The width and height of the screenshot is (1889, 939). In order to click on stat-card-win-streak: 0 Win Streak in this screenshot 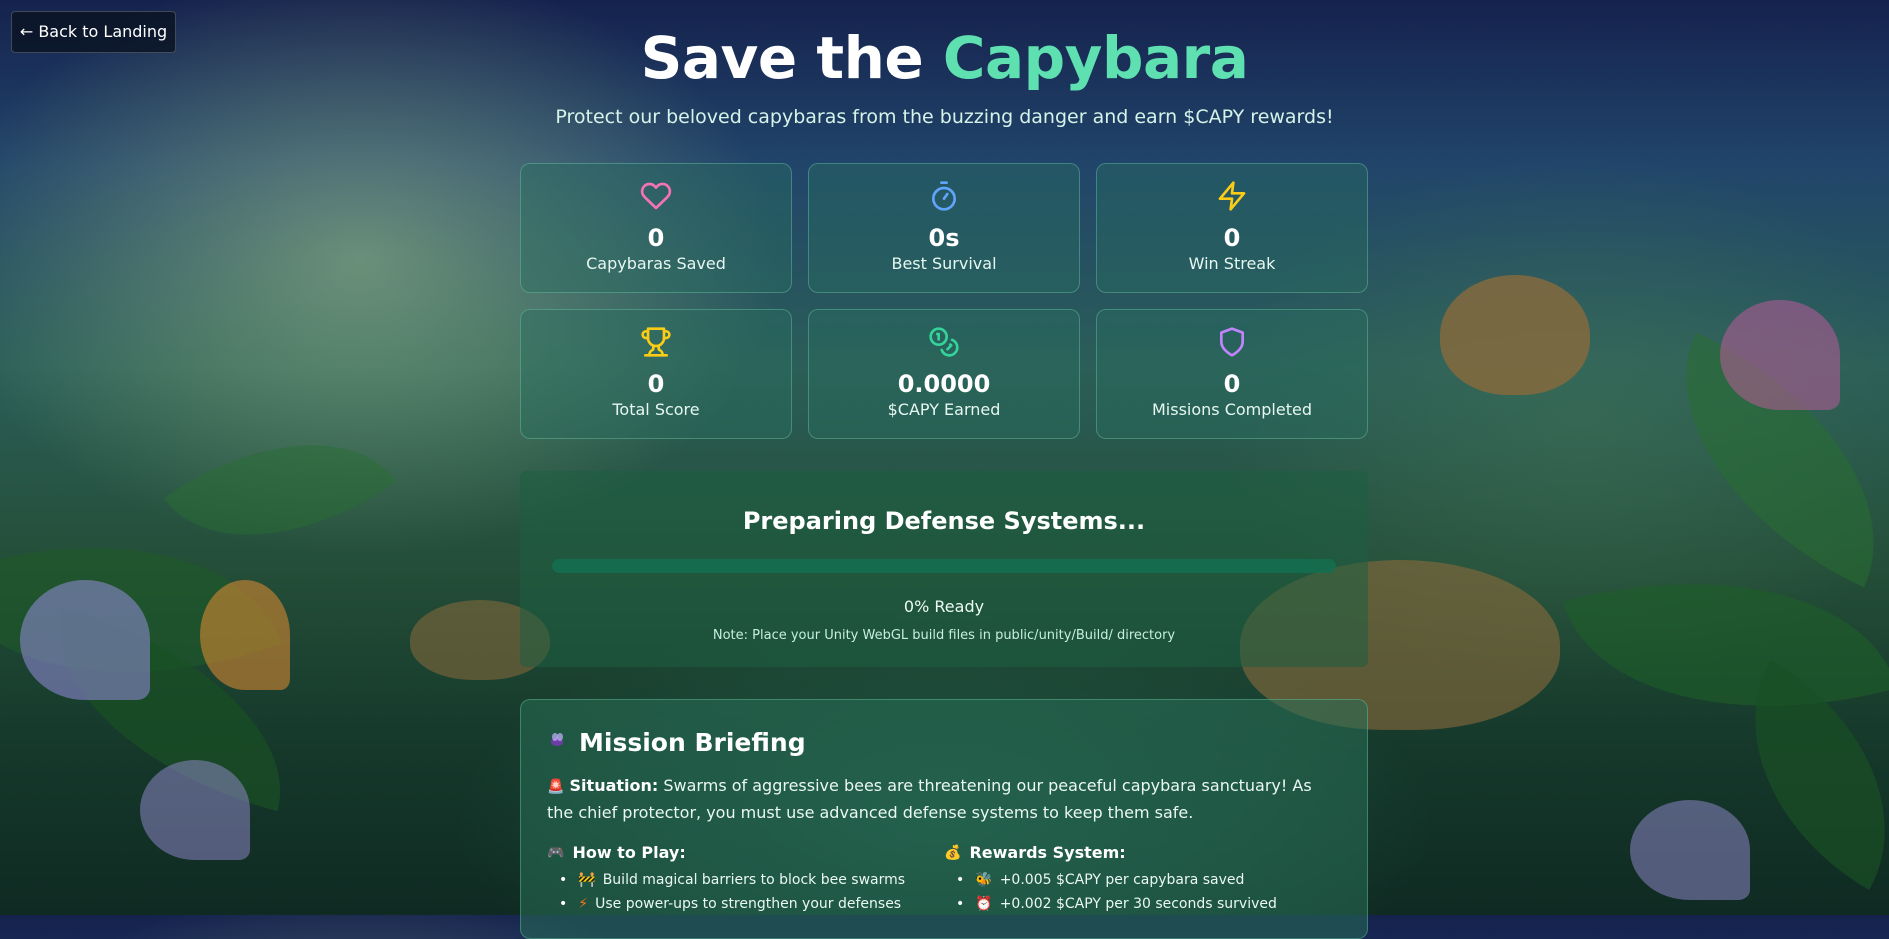, I will do `click(1232, 228)`.